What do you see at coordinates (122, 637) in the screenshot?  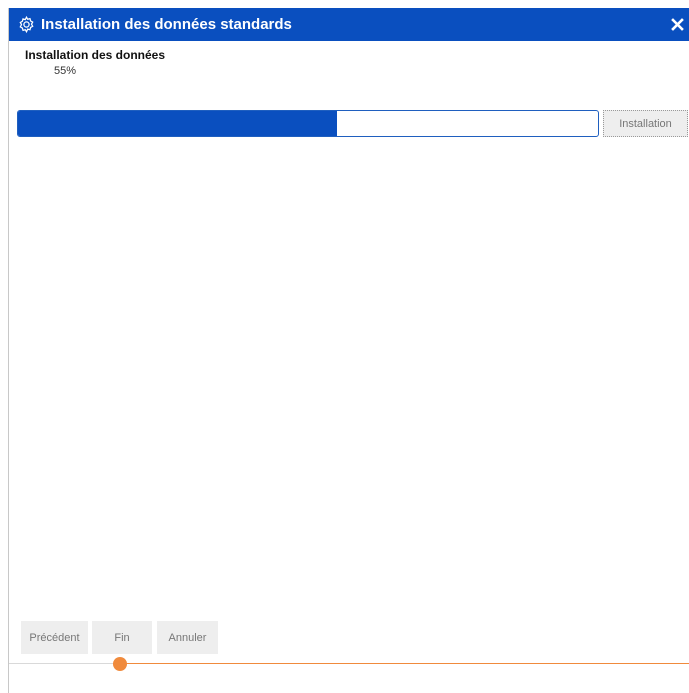 I see `finish-button: Fin` at bounding box center [122, 637].